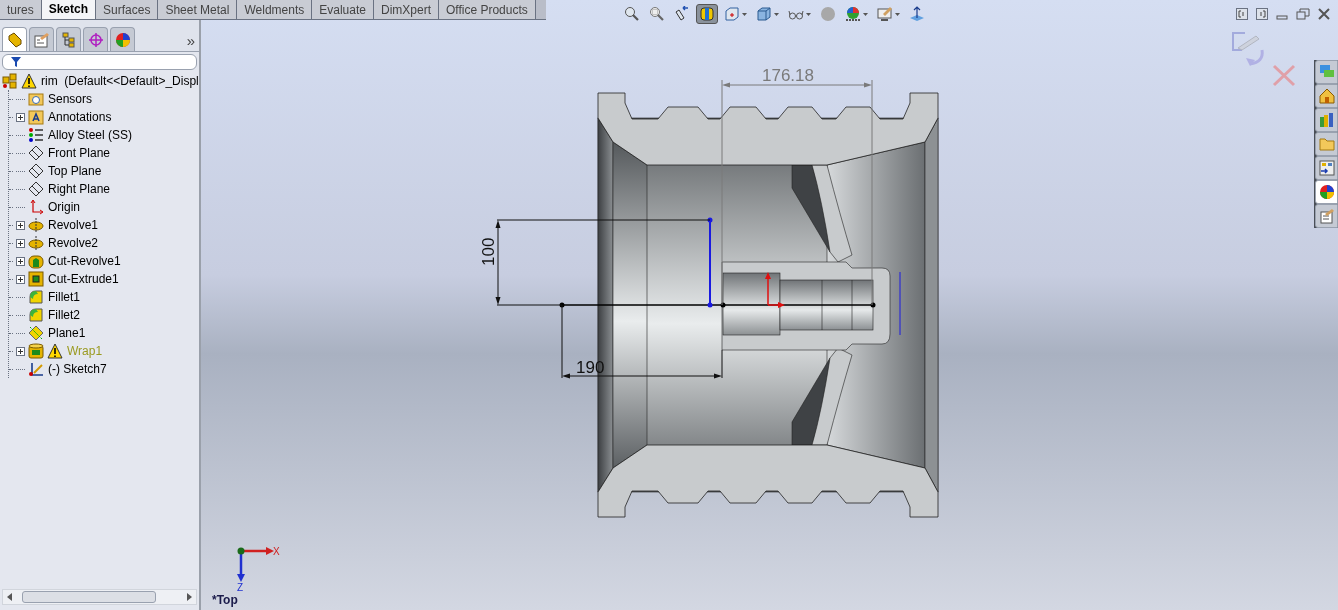  What do you see at coordinates (21, 9) in the screenshot?
I see `command-tab: tures` at bounding box center [21, 9].